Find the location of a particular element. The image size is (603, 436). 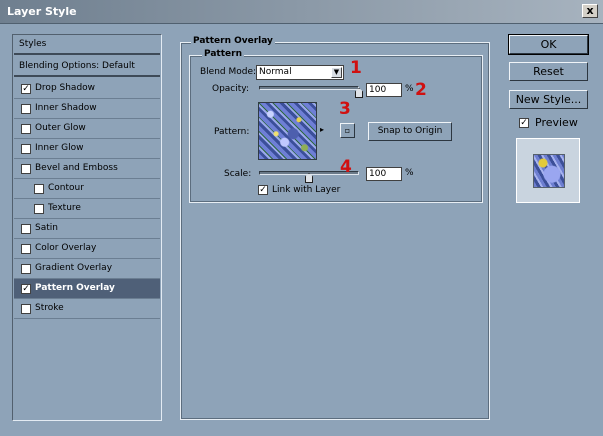

blend-mode-select: Normal ▼ is located at coordinates (300, 72).